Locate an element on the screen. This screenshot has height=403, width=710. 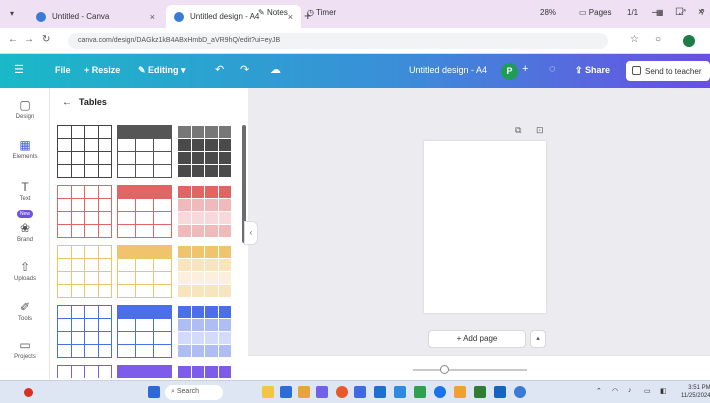
rail-item-uploads: ⇧ Uploads is located at coordinates (25, 271).